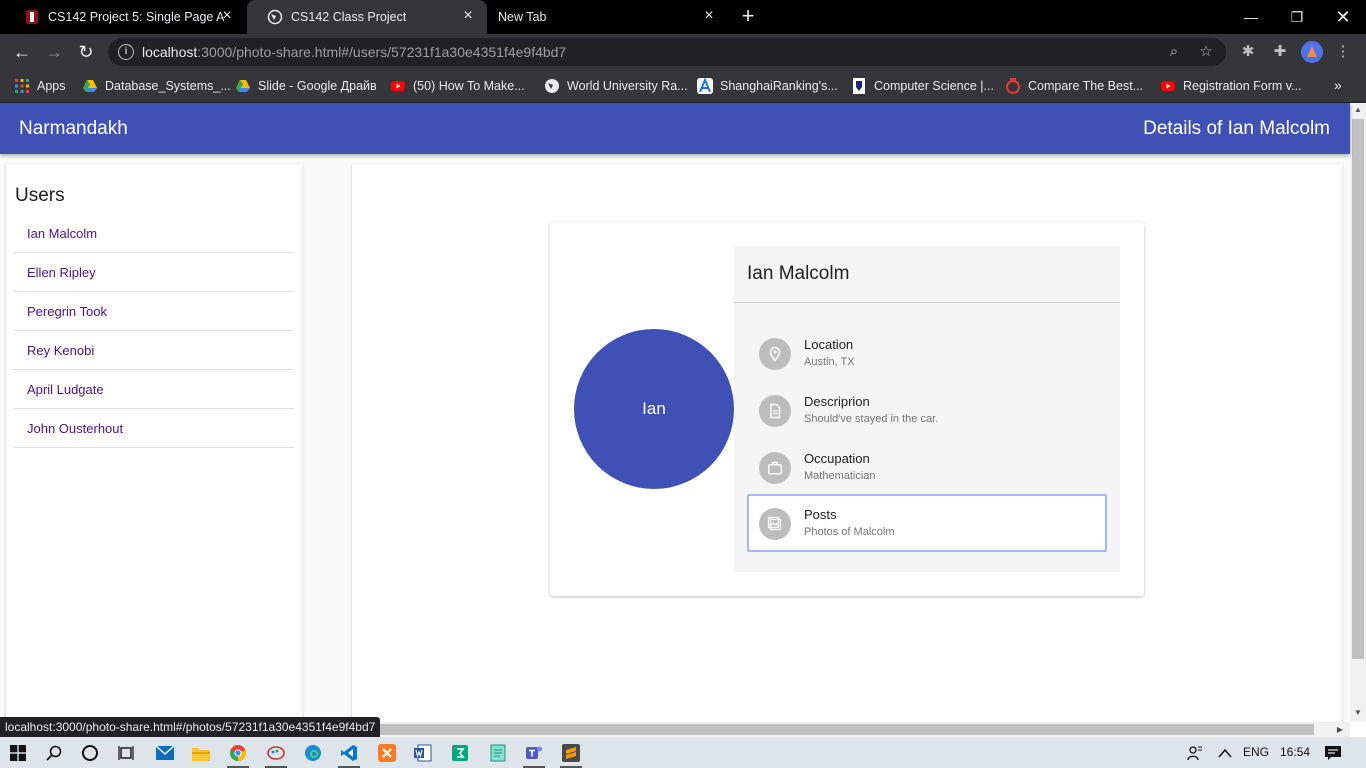  What do you see at coordinates (1248, 52) in the screenshot?
I see `extension-icon: ✱` at bounding box center [1248, 52].